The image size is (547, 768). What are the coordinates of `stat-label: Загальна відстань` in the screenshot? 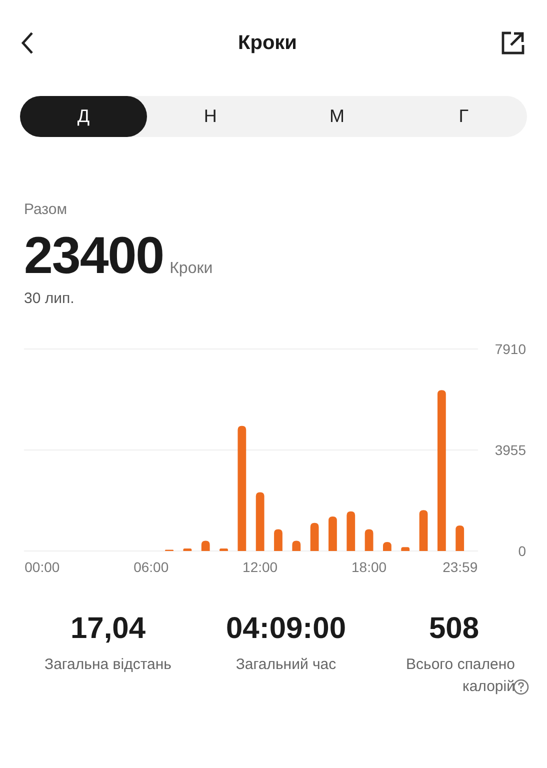 It's located at (108, 665).